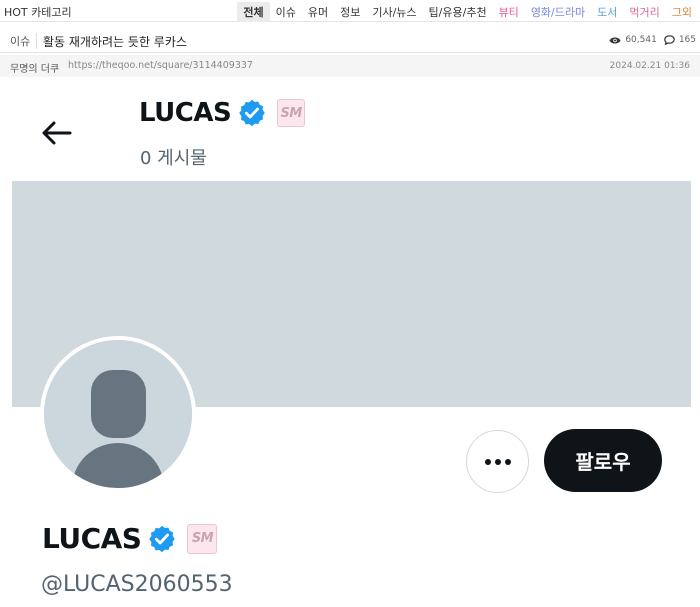  Describe the element at coordinates (641, 40) in the screenshot. I see `view-count: 60,541` at that location.